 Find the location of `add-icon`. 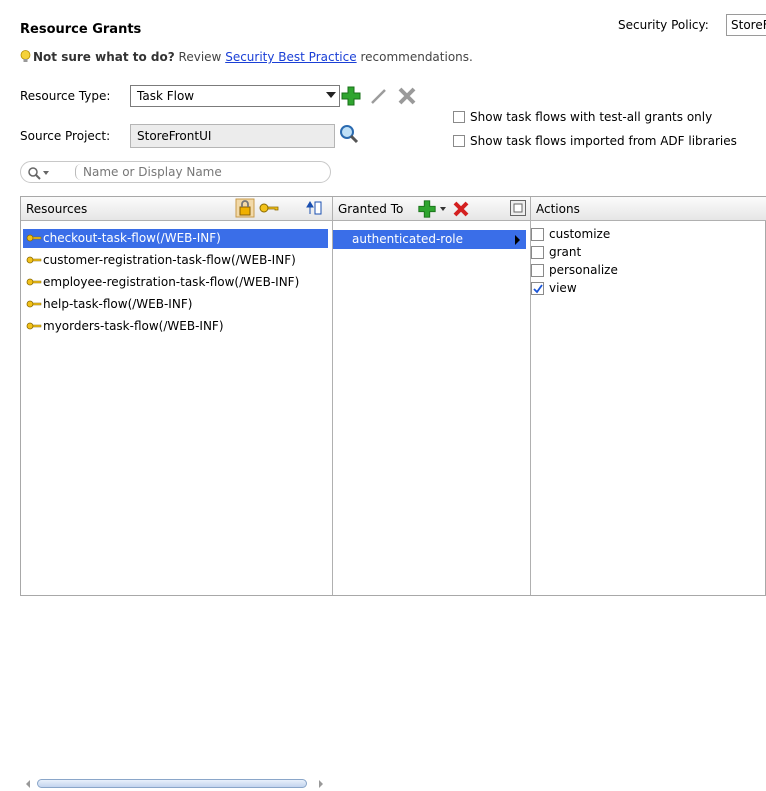

add-icon is located at coordinates (351, 96).